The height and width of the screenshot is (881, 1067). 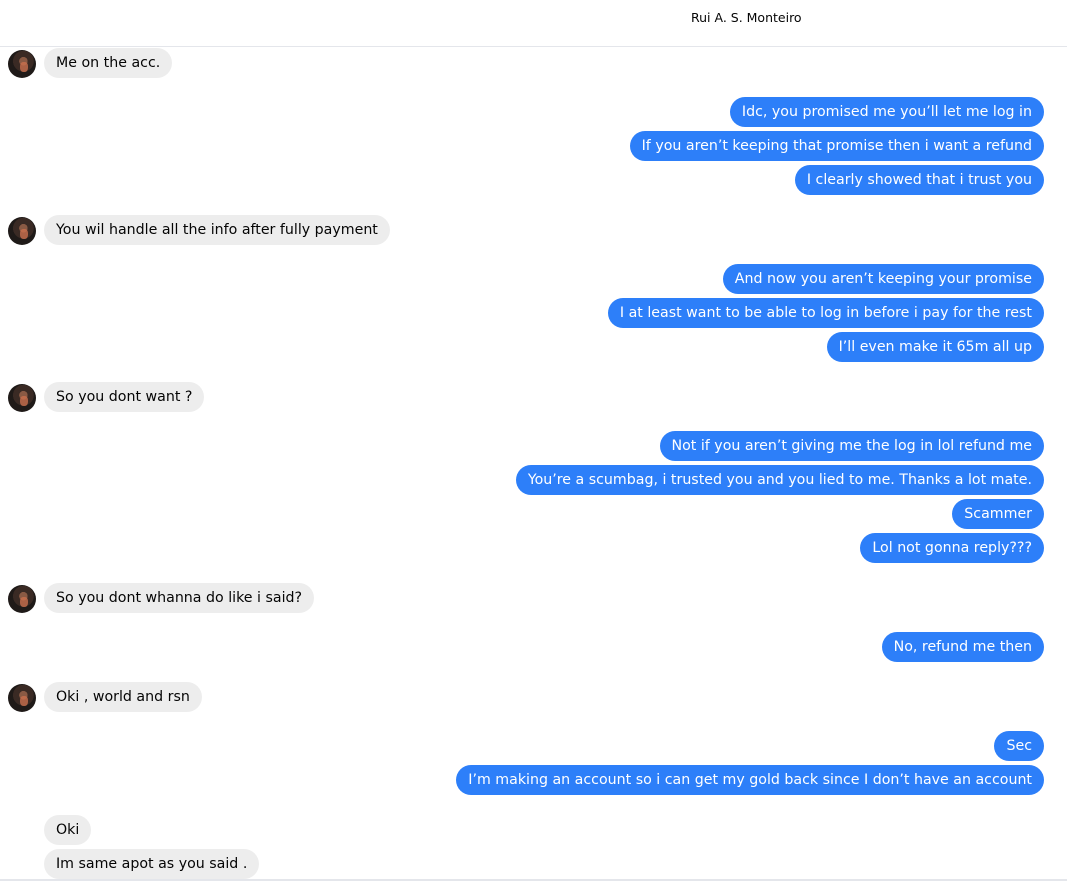 I want to click on outgoing-message: Lol not gonna reply???, so click(x=952, y=548).